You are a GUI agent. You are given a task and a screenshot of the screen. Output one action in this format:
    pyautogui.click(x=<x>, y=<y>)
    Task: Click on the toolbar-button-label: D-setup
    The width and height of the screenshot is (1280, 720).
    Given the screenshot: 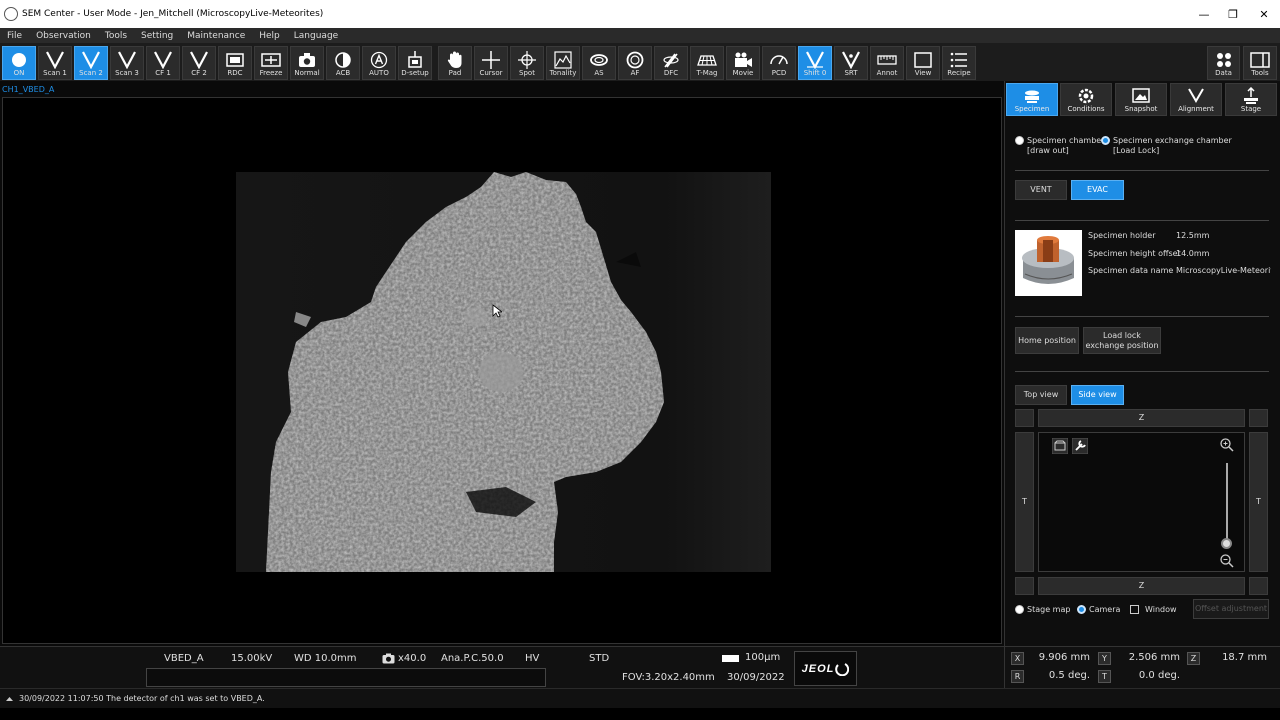 What is the action you would take?
    pyautogui.click(x=415, y=73)
    